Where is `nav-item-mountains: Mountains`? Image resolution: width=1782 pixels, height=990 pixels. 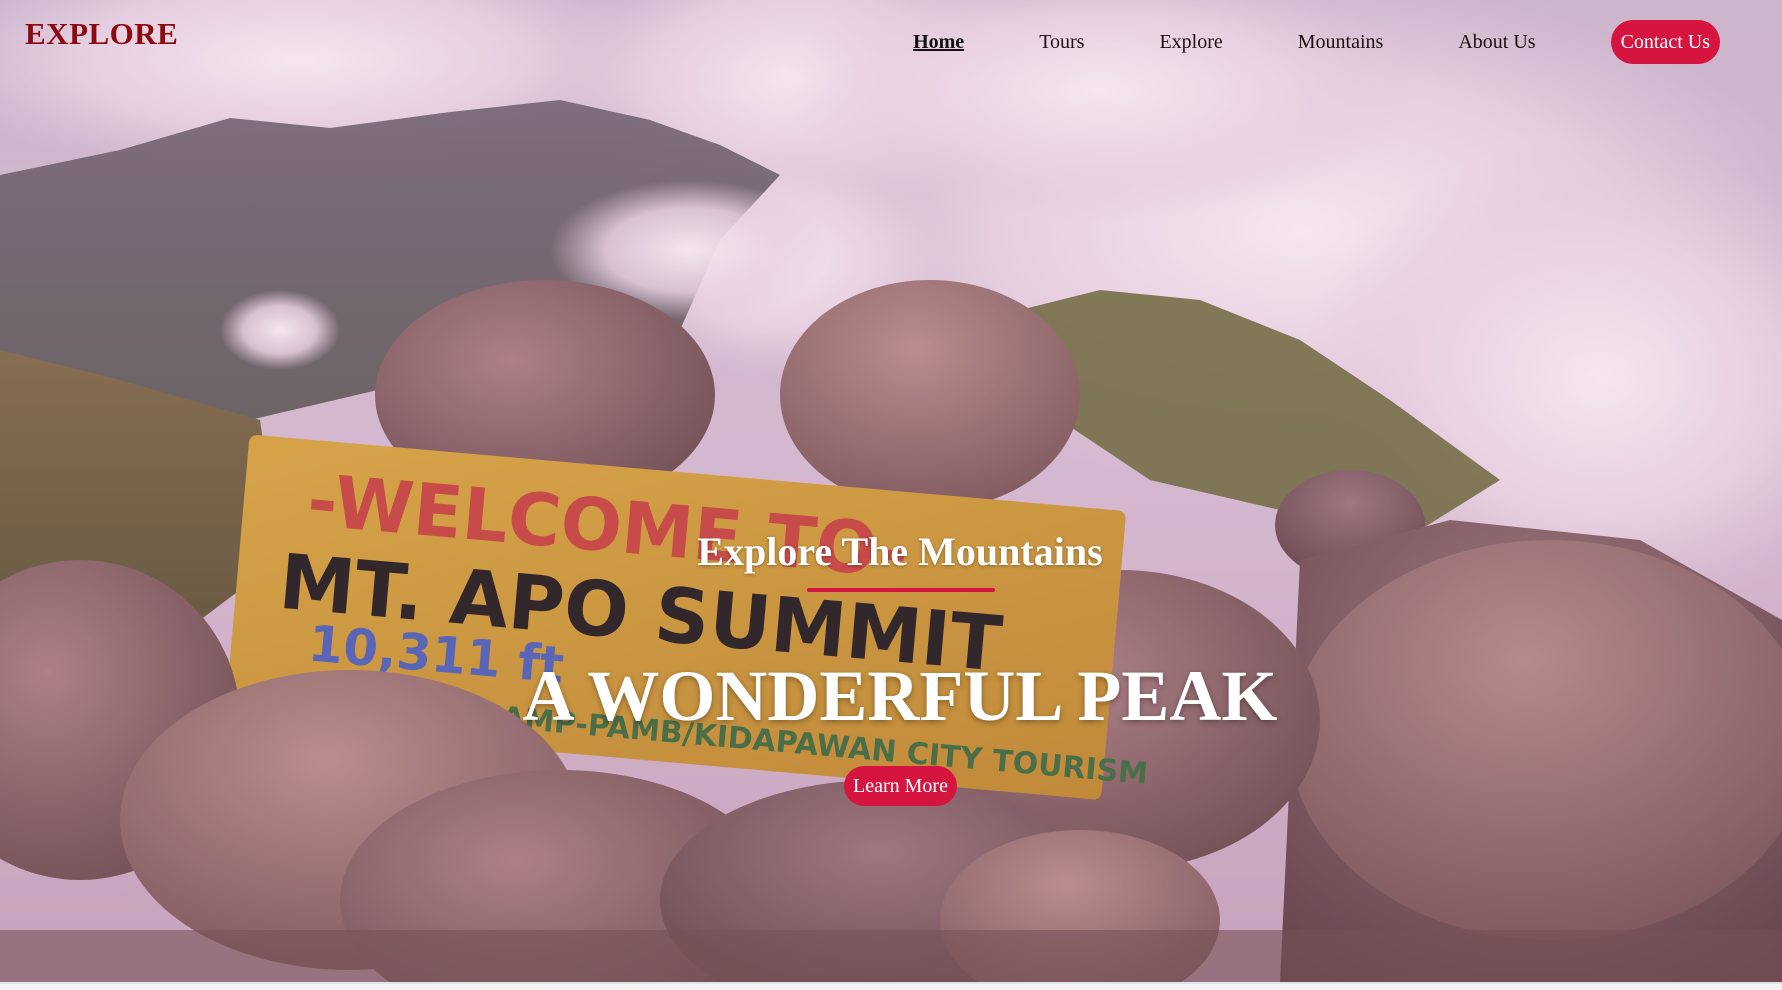 nav-item-mountains: Mountains is located at coordinates (1341, 42).